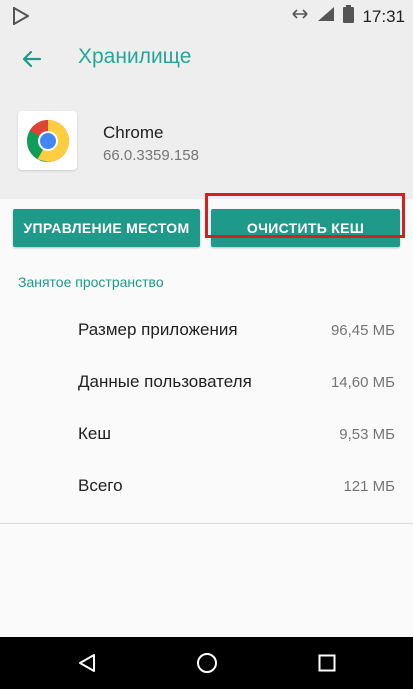  I want to click on actions-bar: УПРАВЛЕНИЕ МЕСТОМ ОЧИСТИТЬ КЕШ, so click(206, 234).